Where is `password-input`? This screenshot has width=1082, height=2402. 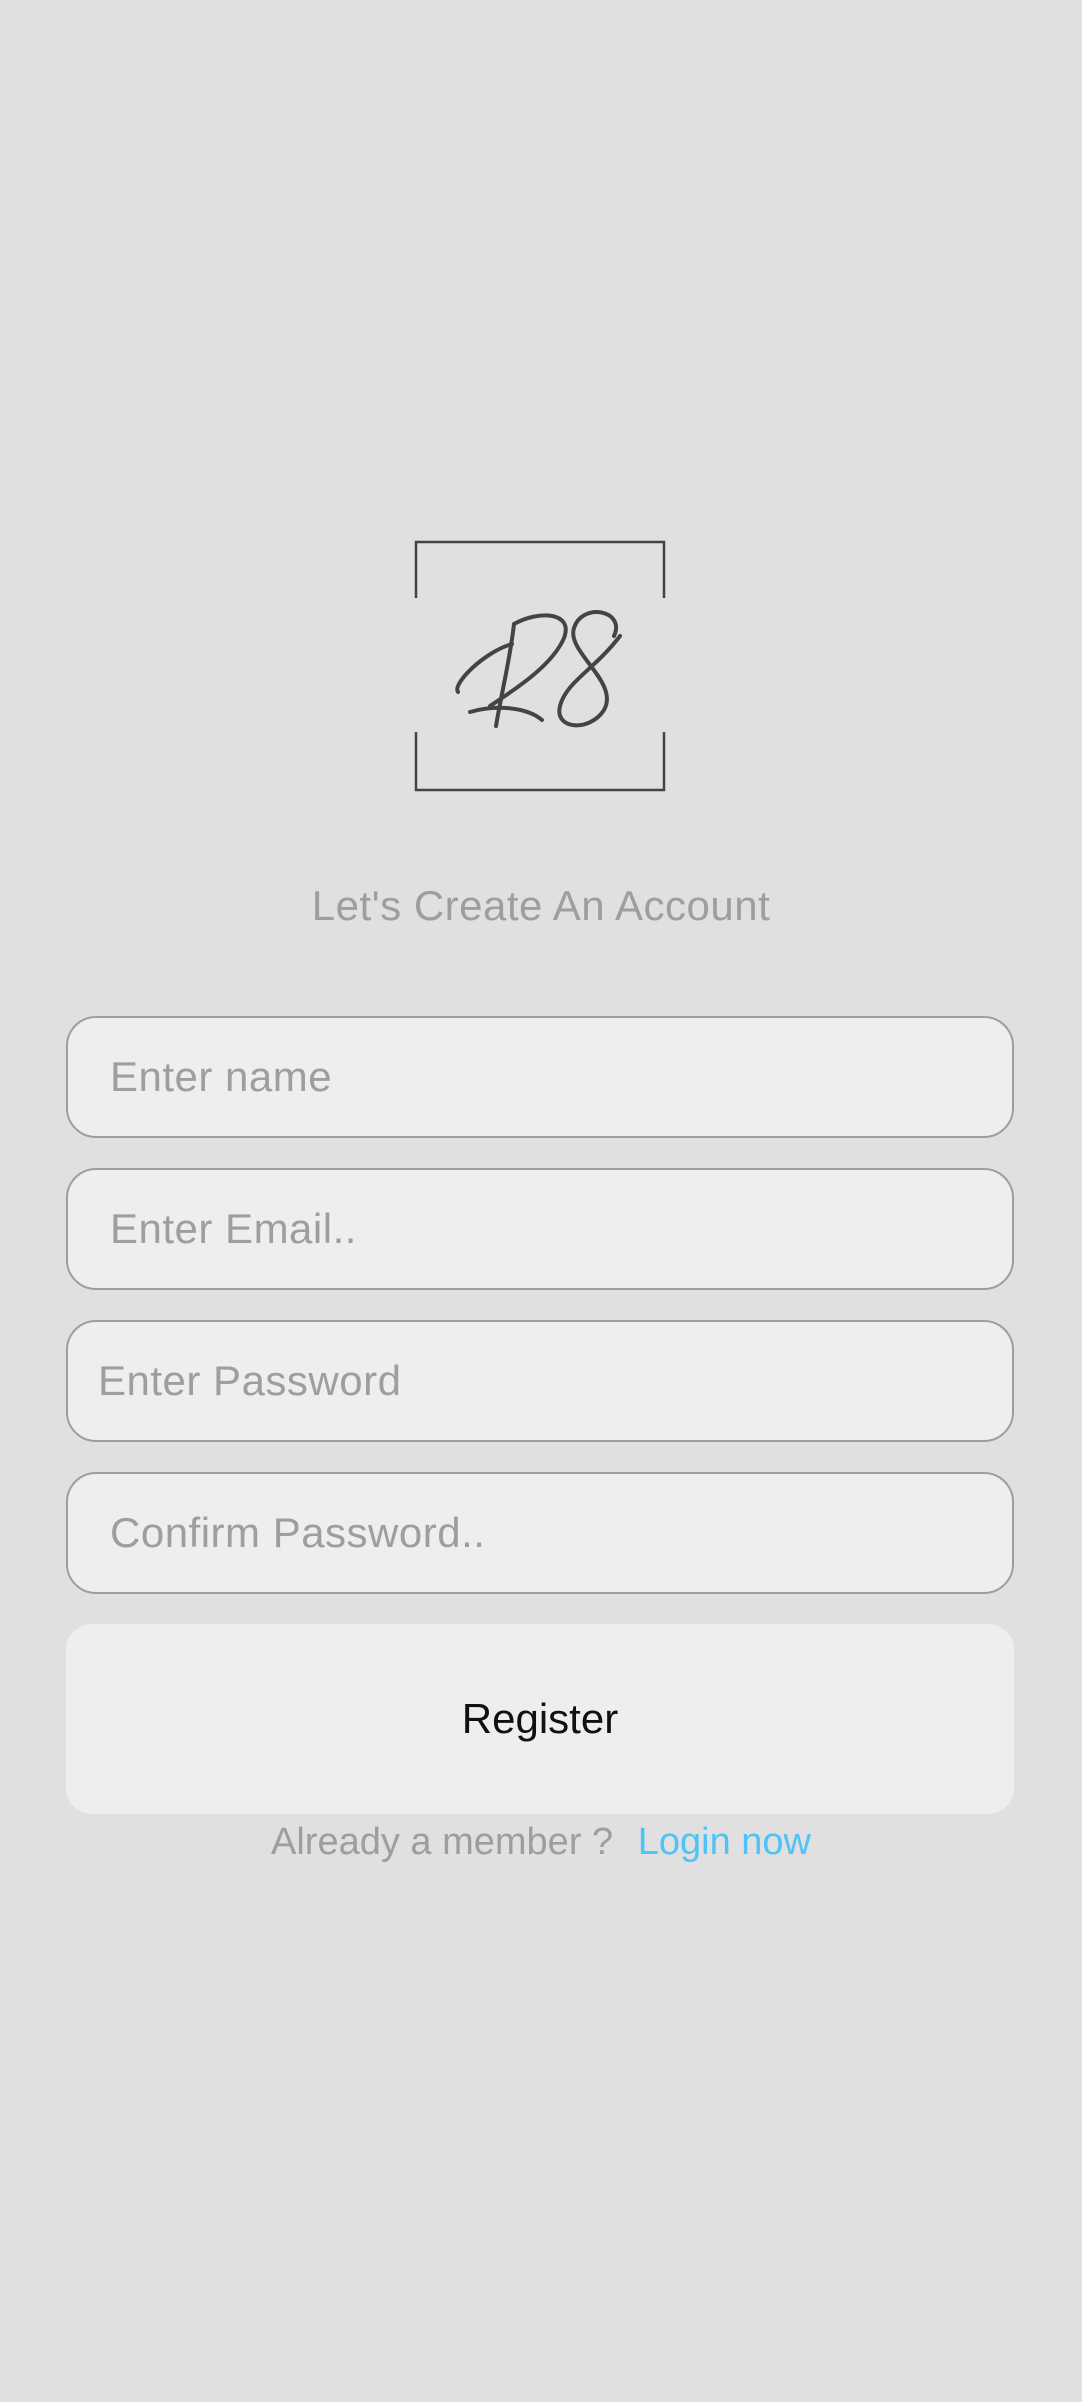 password-input is located at coordinates (540, 1381).